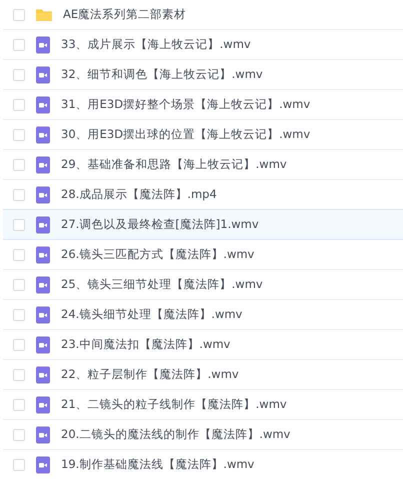 The width and height of the screenshot is (403, 479). What do you see at coordinates (185, 104) in the screenshot?
I see `file-name: 31、用E3D摆好整个场景【海上牧云记】.wmv` at bounding box center [185, 104].